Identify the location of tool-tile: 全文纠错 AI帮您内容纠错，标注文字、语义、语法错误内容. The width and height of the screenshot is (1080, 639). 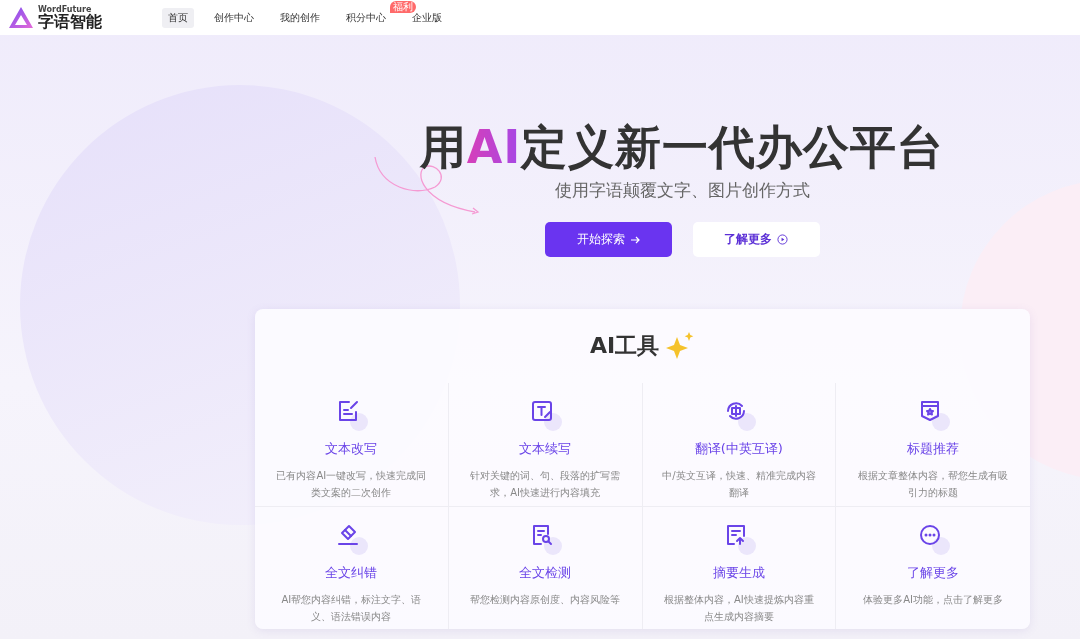
(352, 567).